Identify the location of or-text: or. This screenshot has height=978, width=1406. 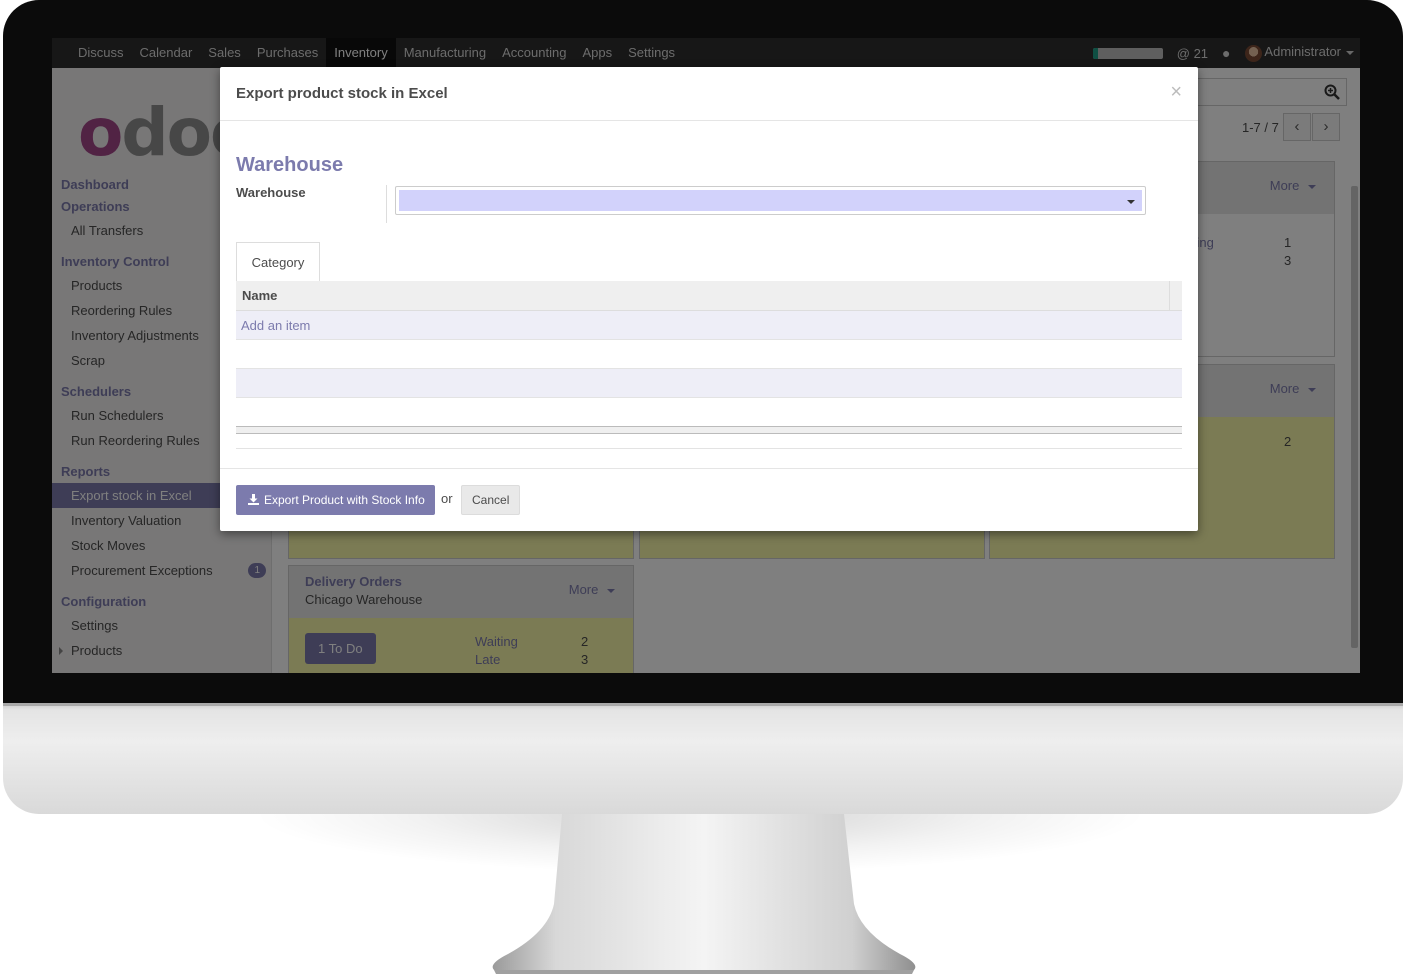
(447, 498).